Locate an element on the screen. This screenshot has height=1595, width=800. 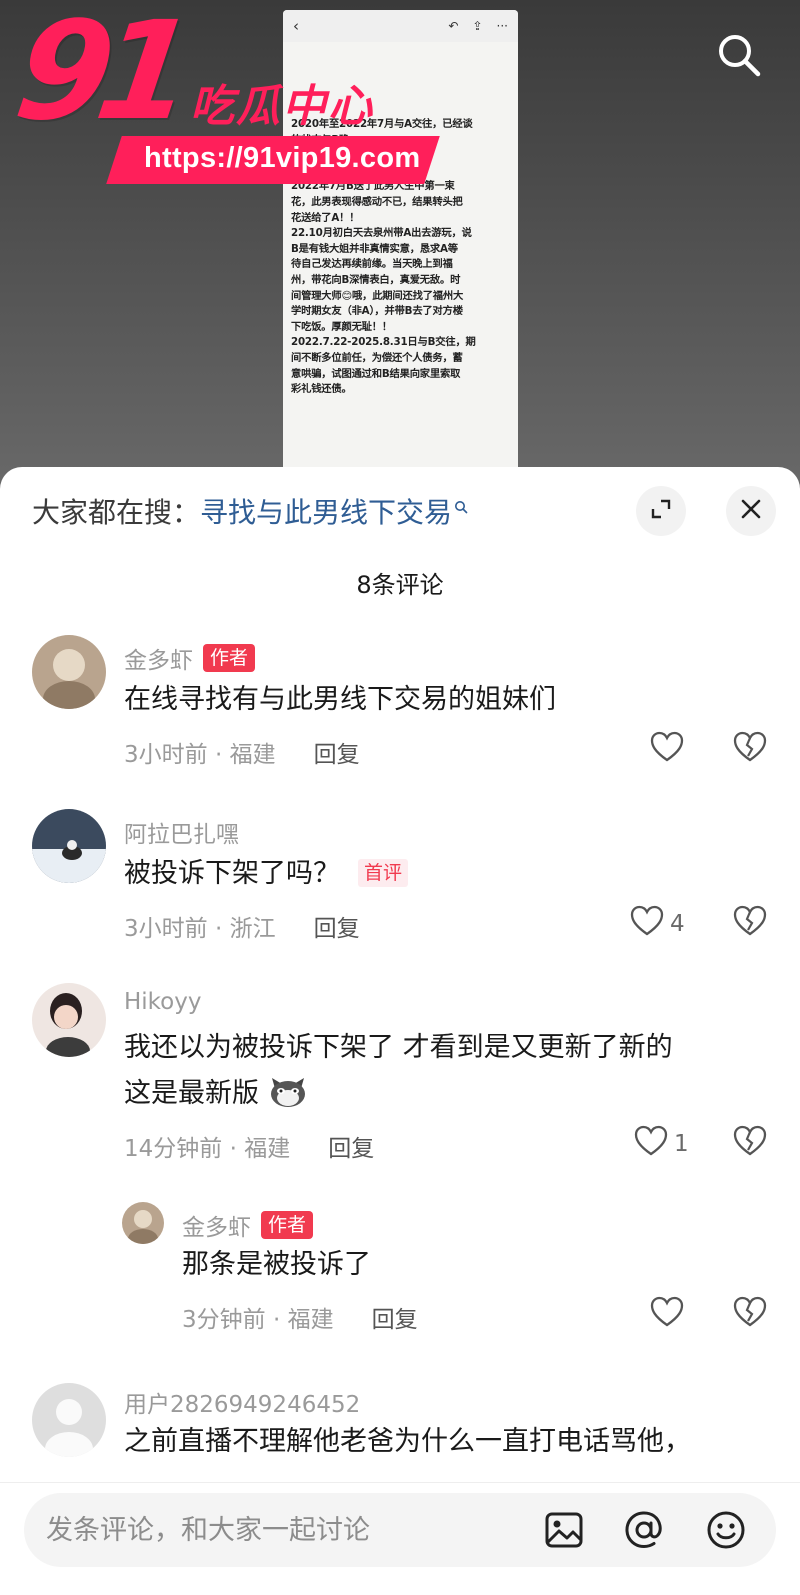
comment-input-bar is located at coordinates (400, 1538).